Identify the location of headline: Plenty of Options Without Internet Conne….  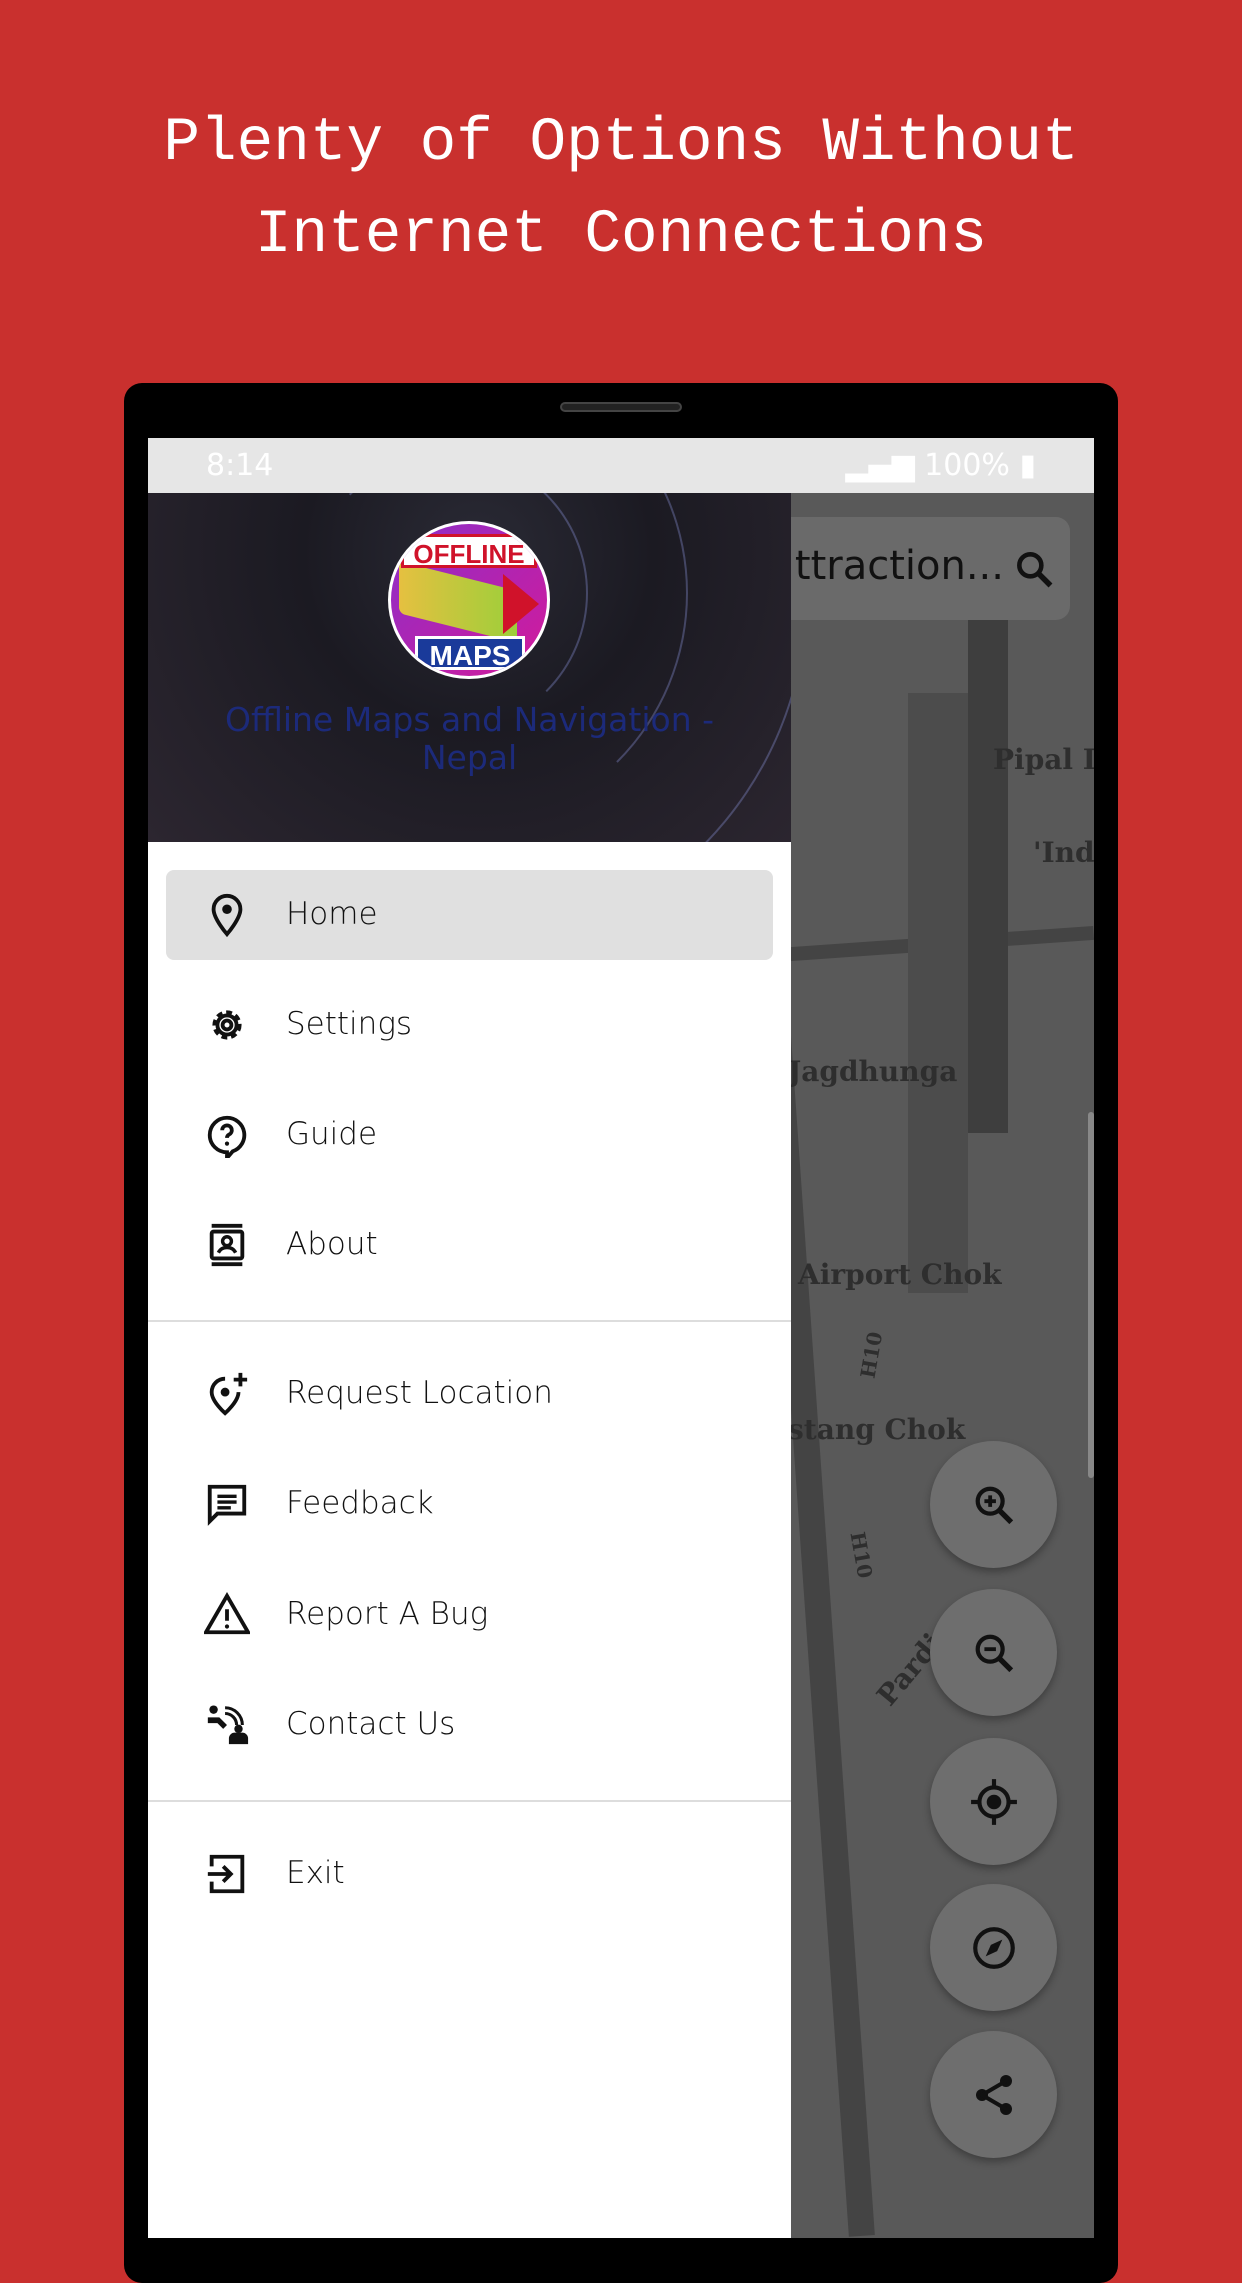
(621, 190).